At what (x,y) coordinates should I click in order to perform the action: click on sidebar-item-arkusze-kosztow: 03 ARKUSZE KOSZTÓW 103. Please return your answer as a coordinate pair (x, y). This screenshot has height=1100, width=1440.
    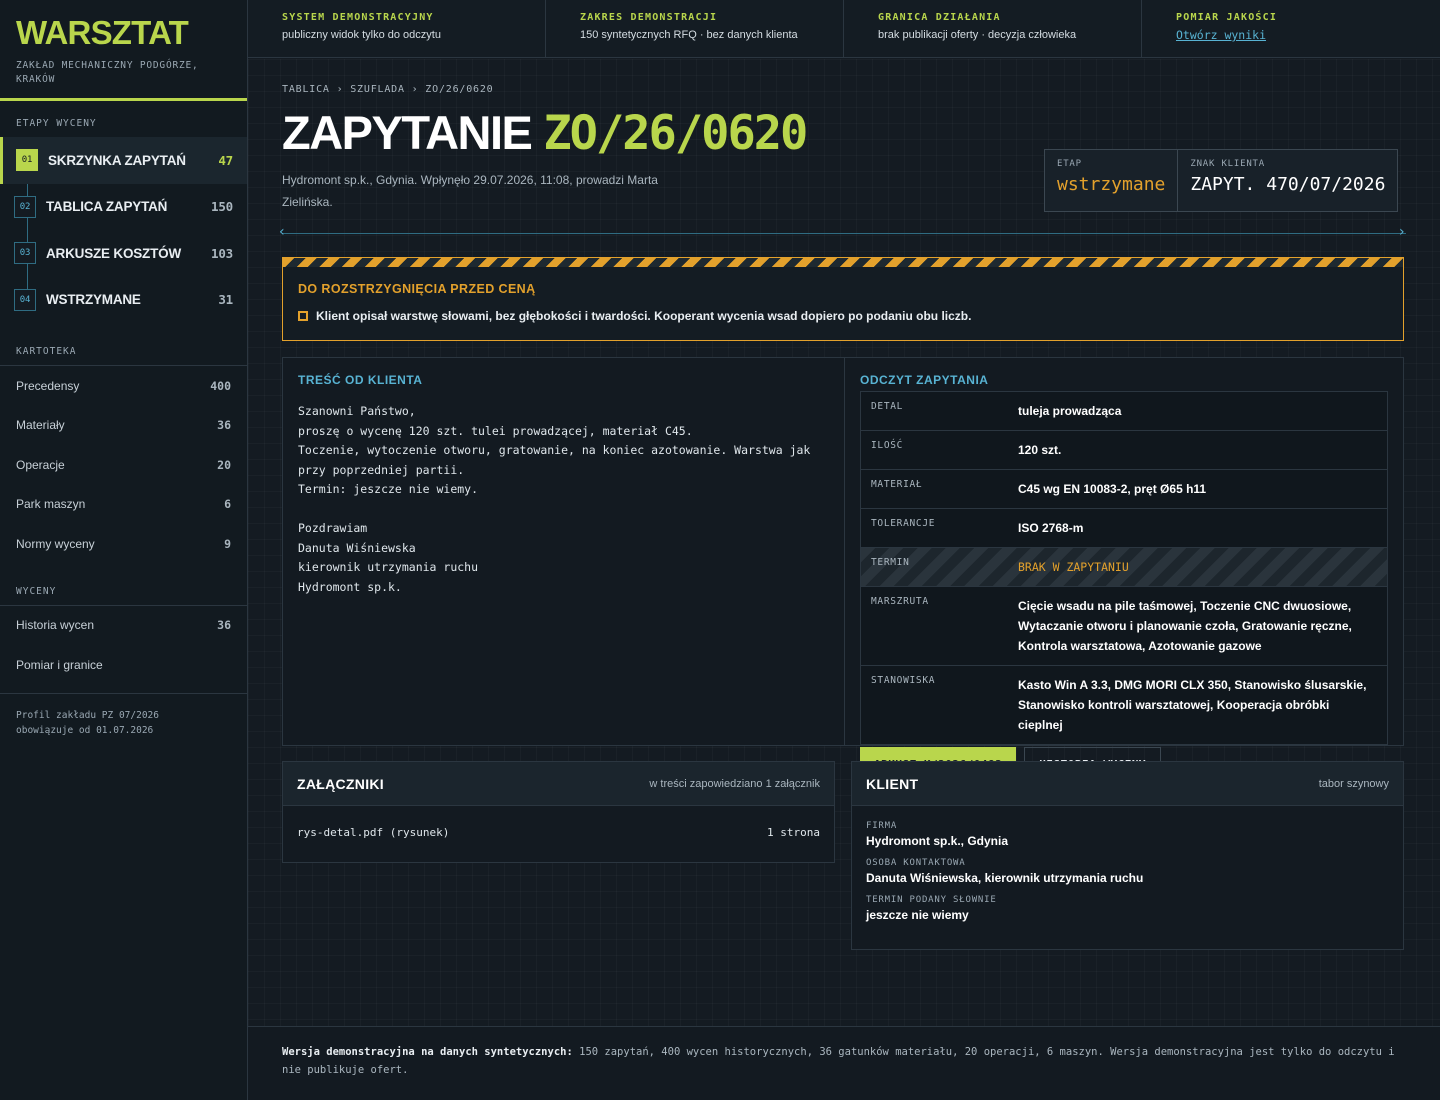
    Looking at the image, I should click on (123, 253).